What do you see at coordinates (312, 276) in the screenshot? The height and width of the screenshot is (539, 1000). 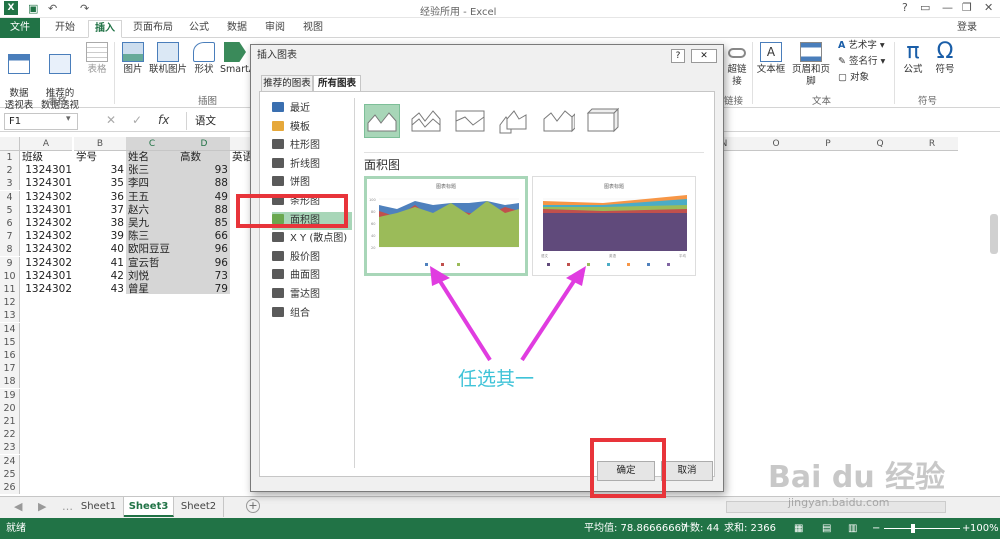 I see `chart-category-item: 曲面图` at bounding box center [312, 276].